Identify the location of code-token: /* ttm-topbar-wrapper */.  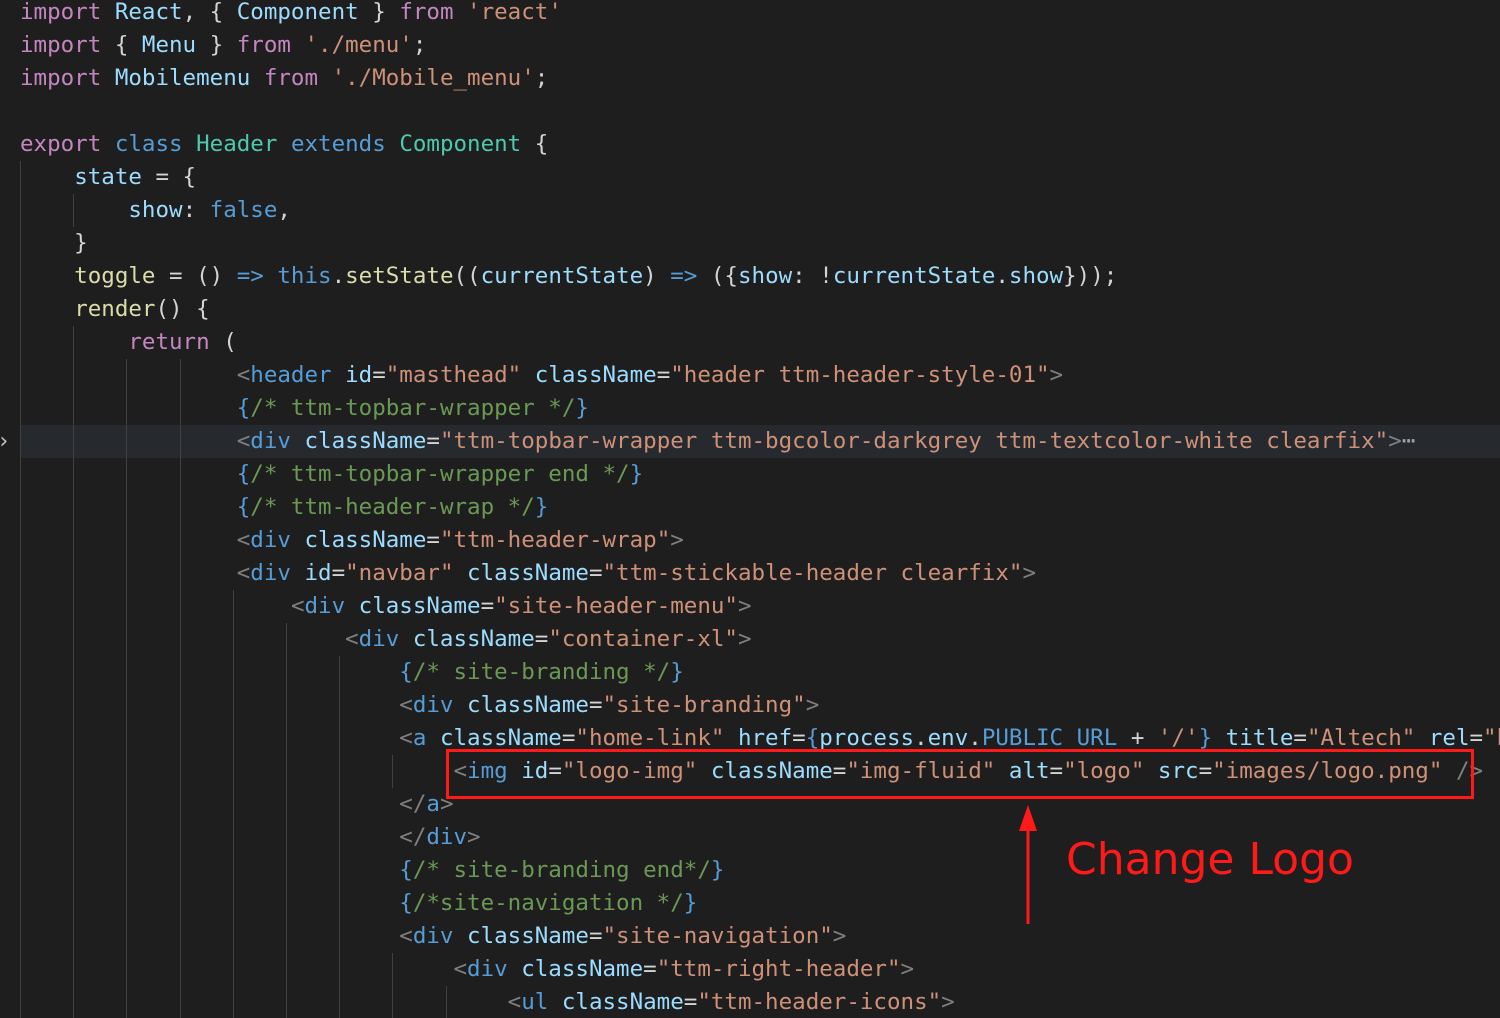
(413, 408).